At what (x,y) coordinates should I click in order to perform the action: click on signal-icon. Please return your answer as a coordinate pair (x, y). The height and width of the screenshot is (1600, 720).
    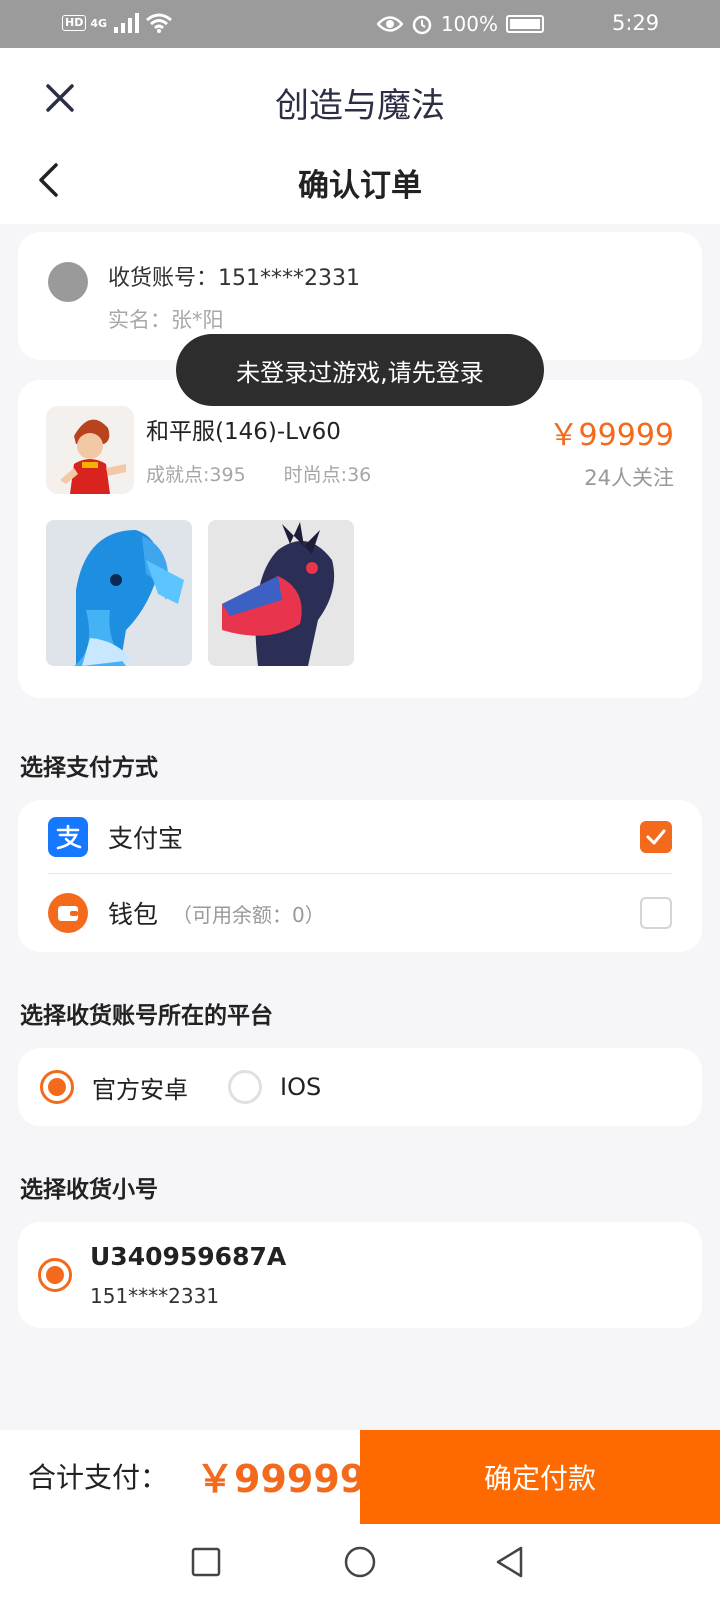
    Looking at the image, I should click on (127, 23).